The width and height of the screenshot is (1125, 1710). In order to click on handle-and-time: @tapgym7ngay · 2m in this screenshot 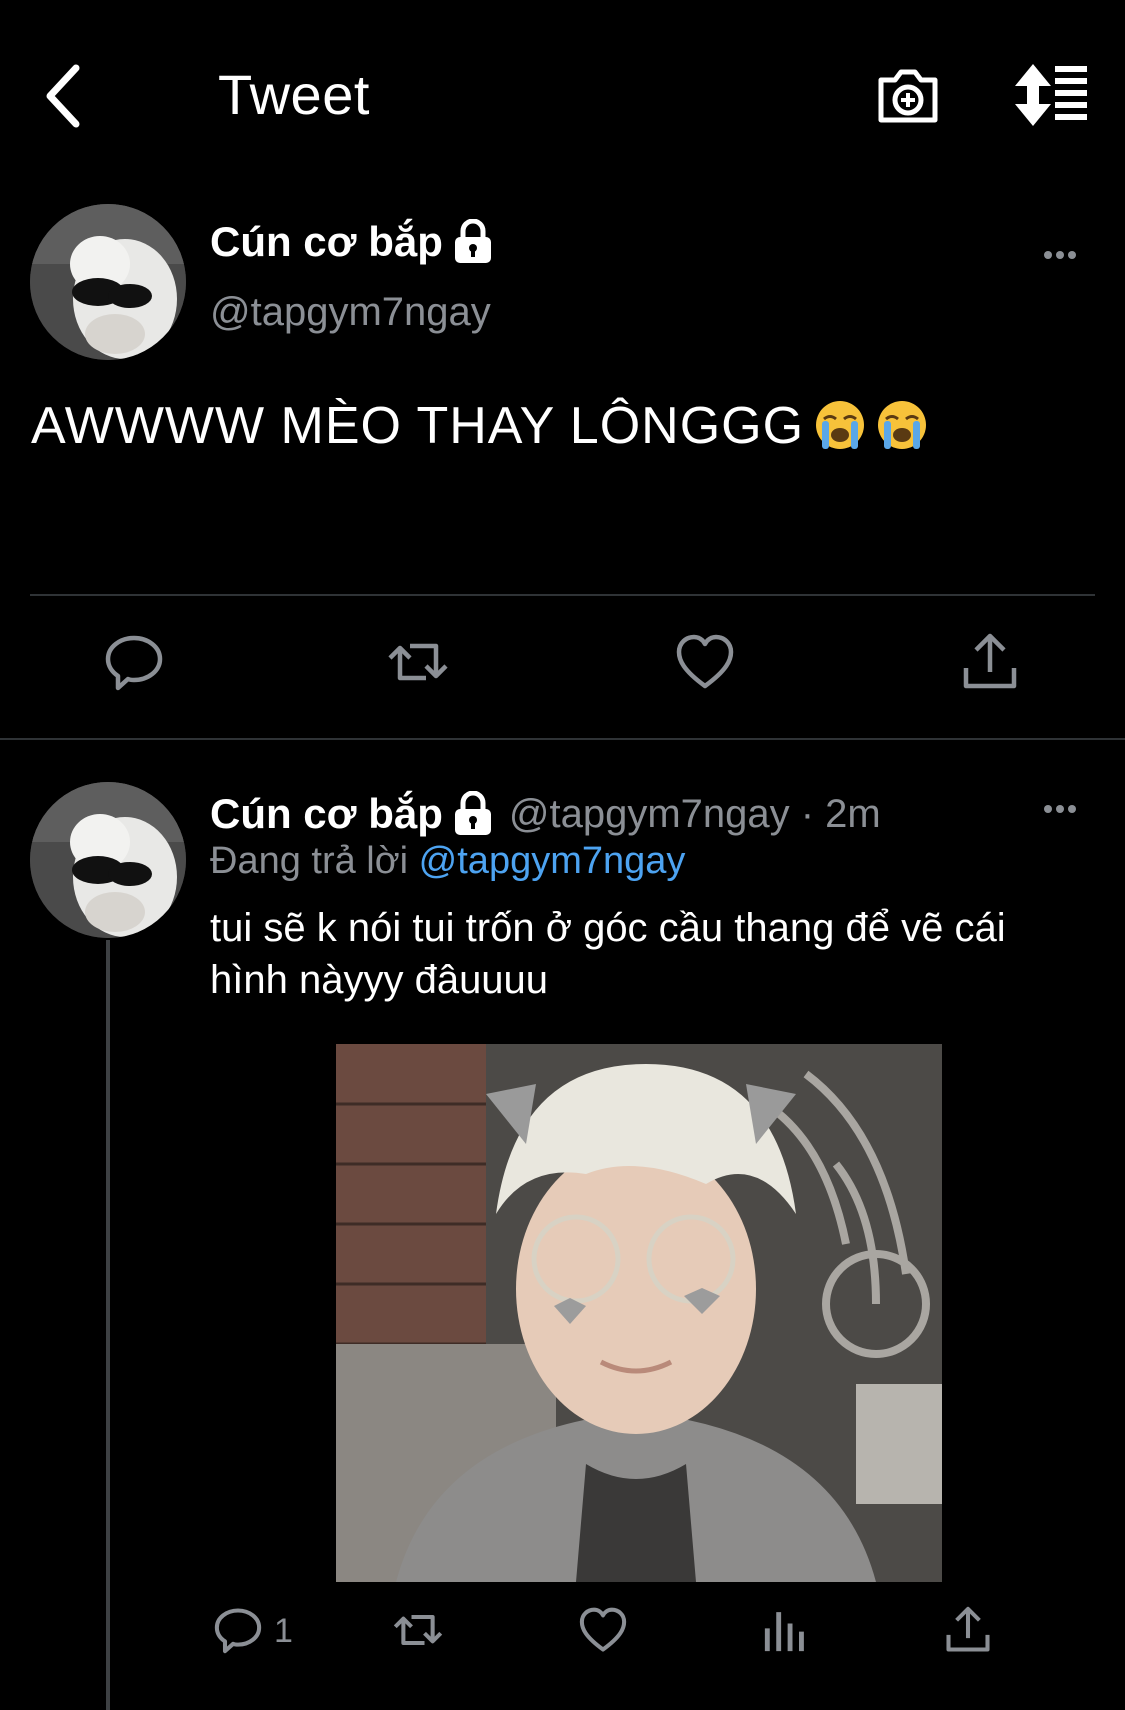, I will do `click(695, 814)`.